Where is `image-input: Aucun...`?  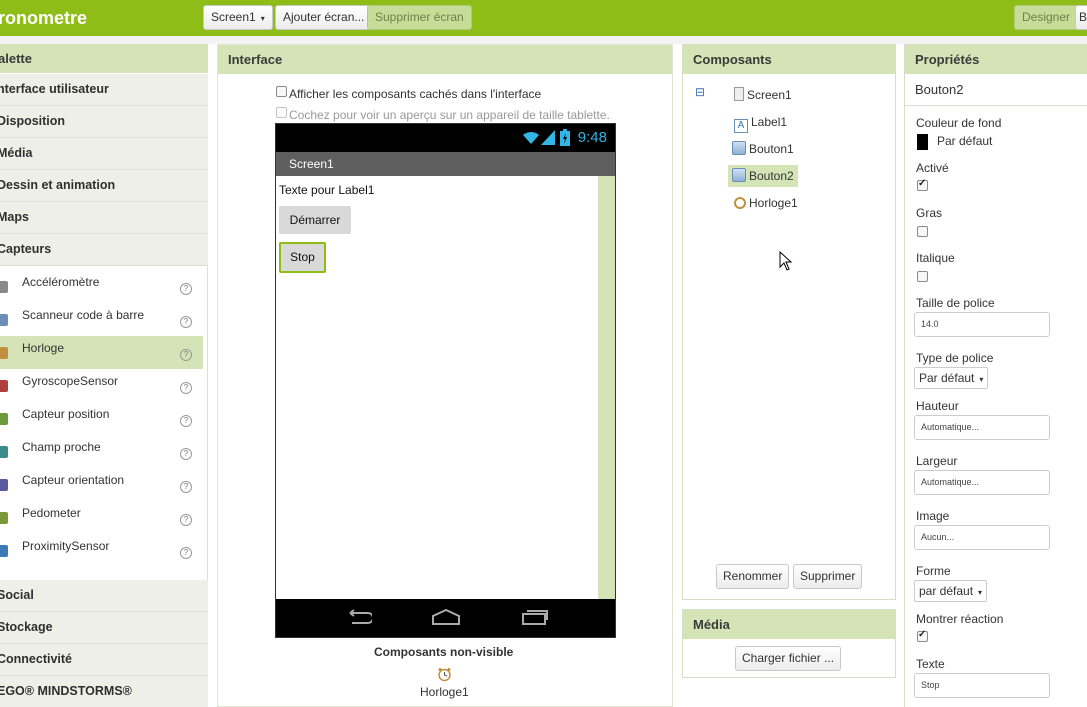 image-input: Aucun... is located at coordinates (982, 537).